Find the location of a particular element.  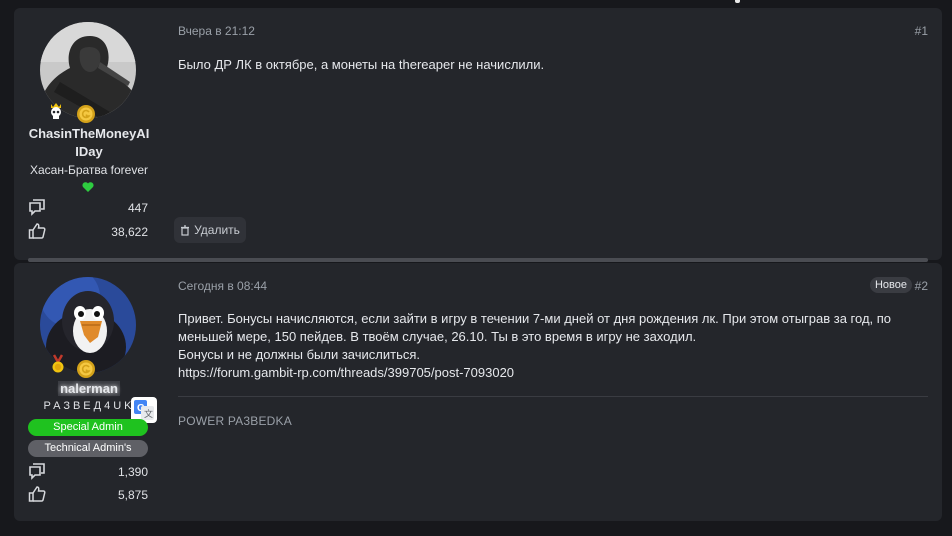

post-number: #2 is located at coordinates (921, 286).